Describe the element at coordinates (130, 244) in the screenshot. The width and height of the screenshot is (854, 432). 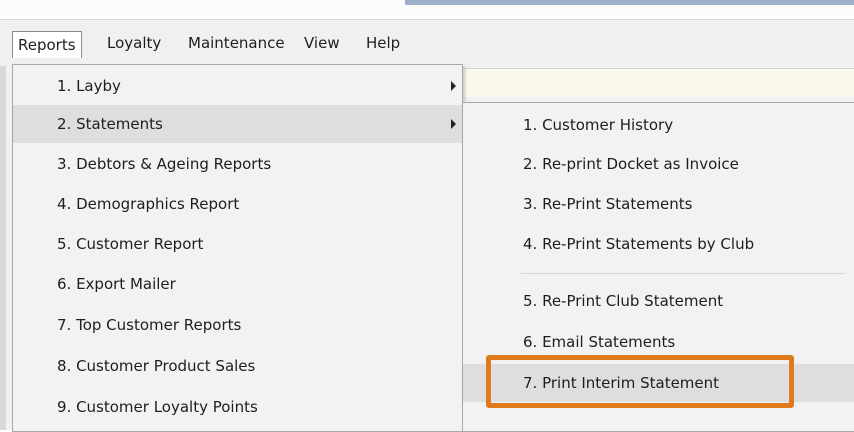
I see `menu-item-label: 5. Customer Report` at that location.